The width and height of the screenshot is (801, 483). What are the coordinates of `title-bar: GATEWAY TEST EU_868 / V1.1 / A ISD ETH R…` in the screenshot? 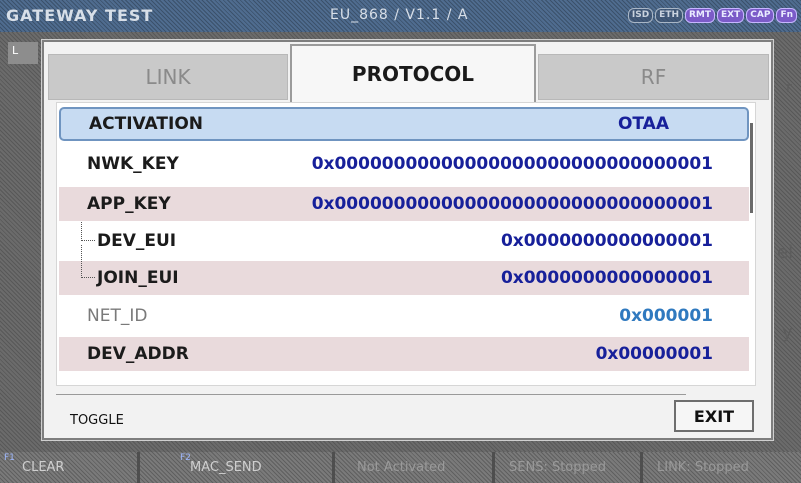 It's located at (400, 16).